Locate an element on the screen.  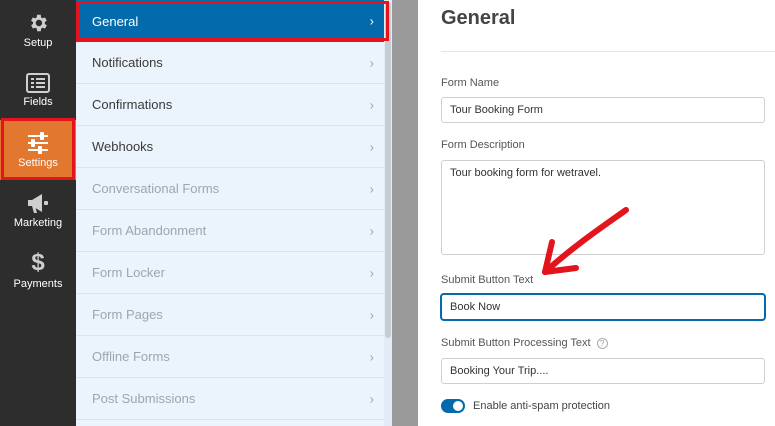
sidebar-item-settings: Settings is located at coordinates (38, 150).